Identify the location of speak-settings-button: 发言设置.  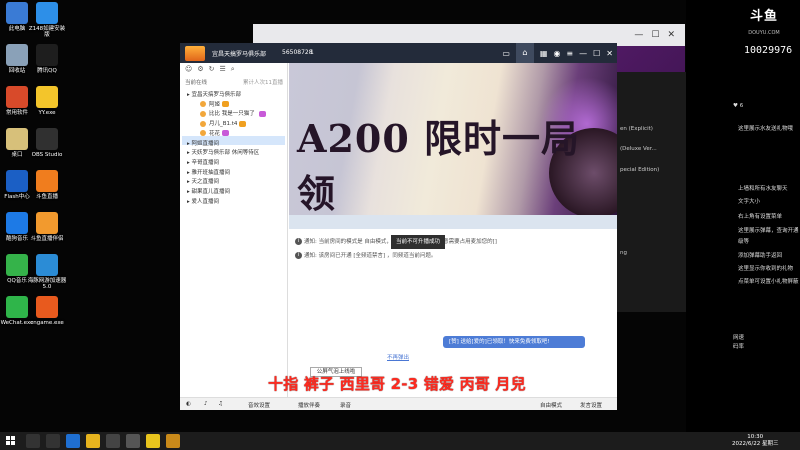
(591, 405).